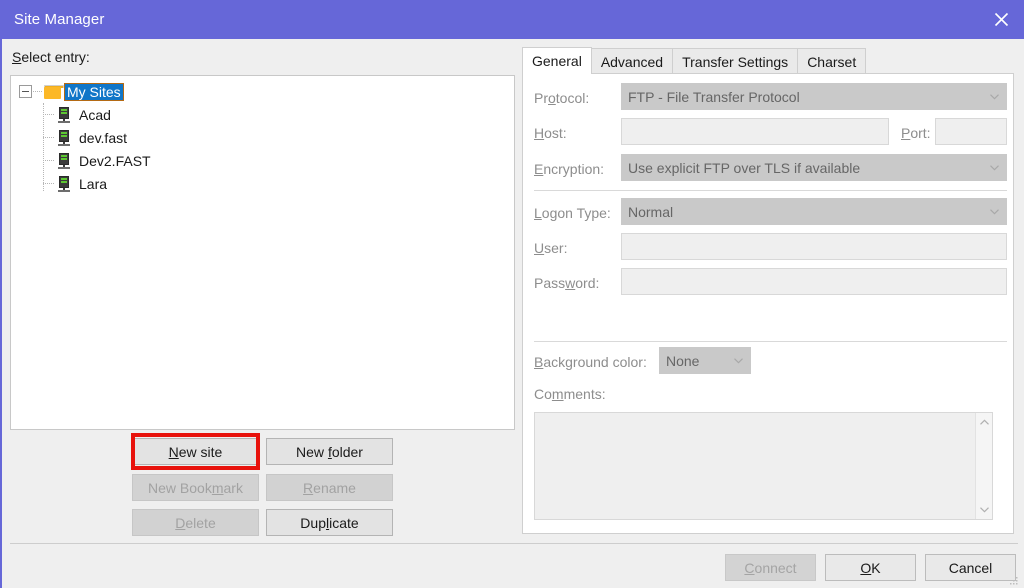 The height and width of the screenshot is (588, 1024). What do you see at coordinates (233, 487) in the screenshot?
I see `new-bookmark-label: ark` at bounding box center [233, 487].